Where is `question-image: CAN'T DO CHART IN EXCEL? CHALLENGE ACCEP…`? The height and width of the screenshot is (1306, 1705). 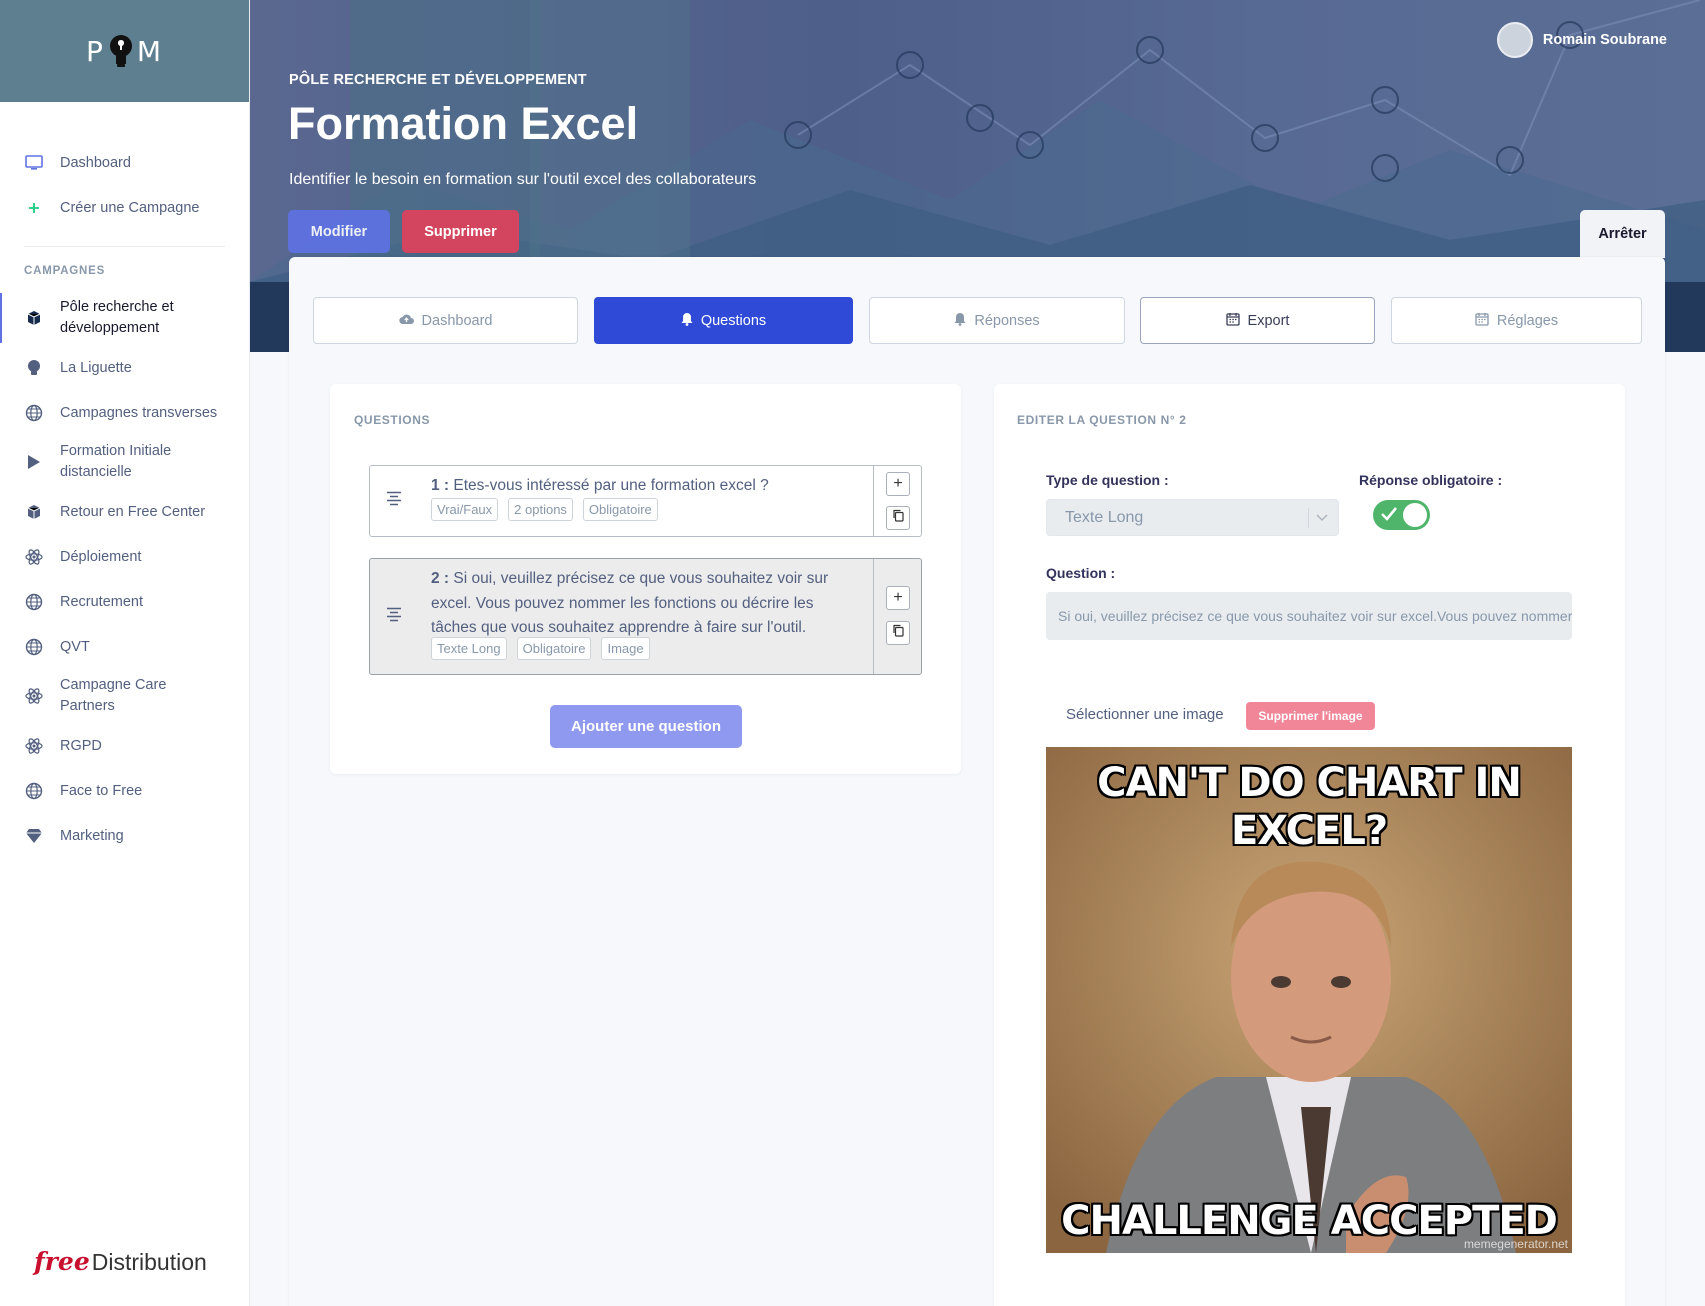 question-image: CAN'T DO CHART IN EXCEL? CHALLENGE ACCEP… is located at coordinates (1309, 1000).